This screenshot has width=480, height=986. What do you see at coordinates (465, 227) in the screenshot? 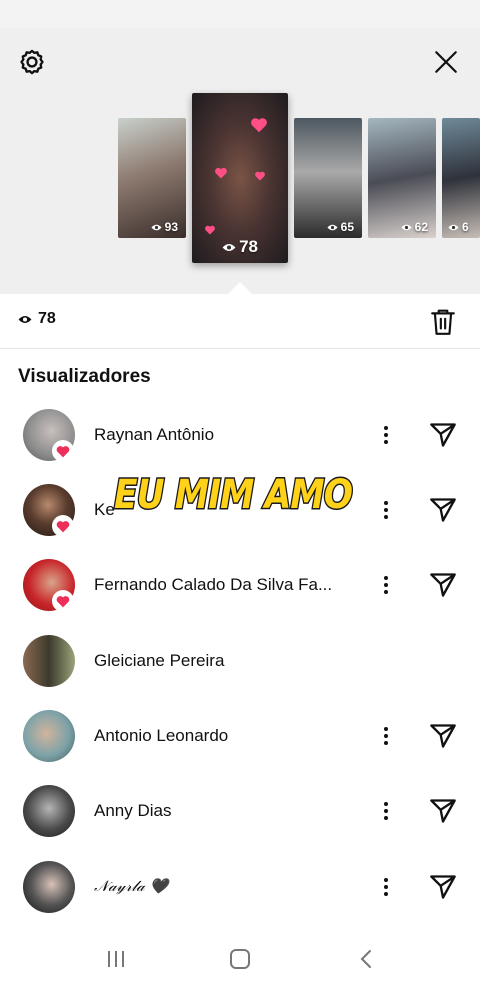
I see `story-count-label: 6` at bounding box center [465, 227].